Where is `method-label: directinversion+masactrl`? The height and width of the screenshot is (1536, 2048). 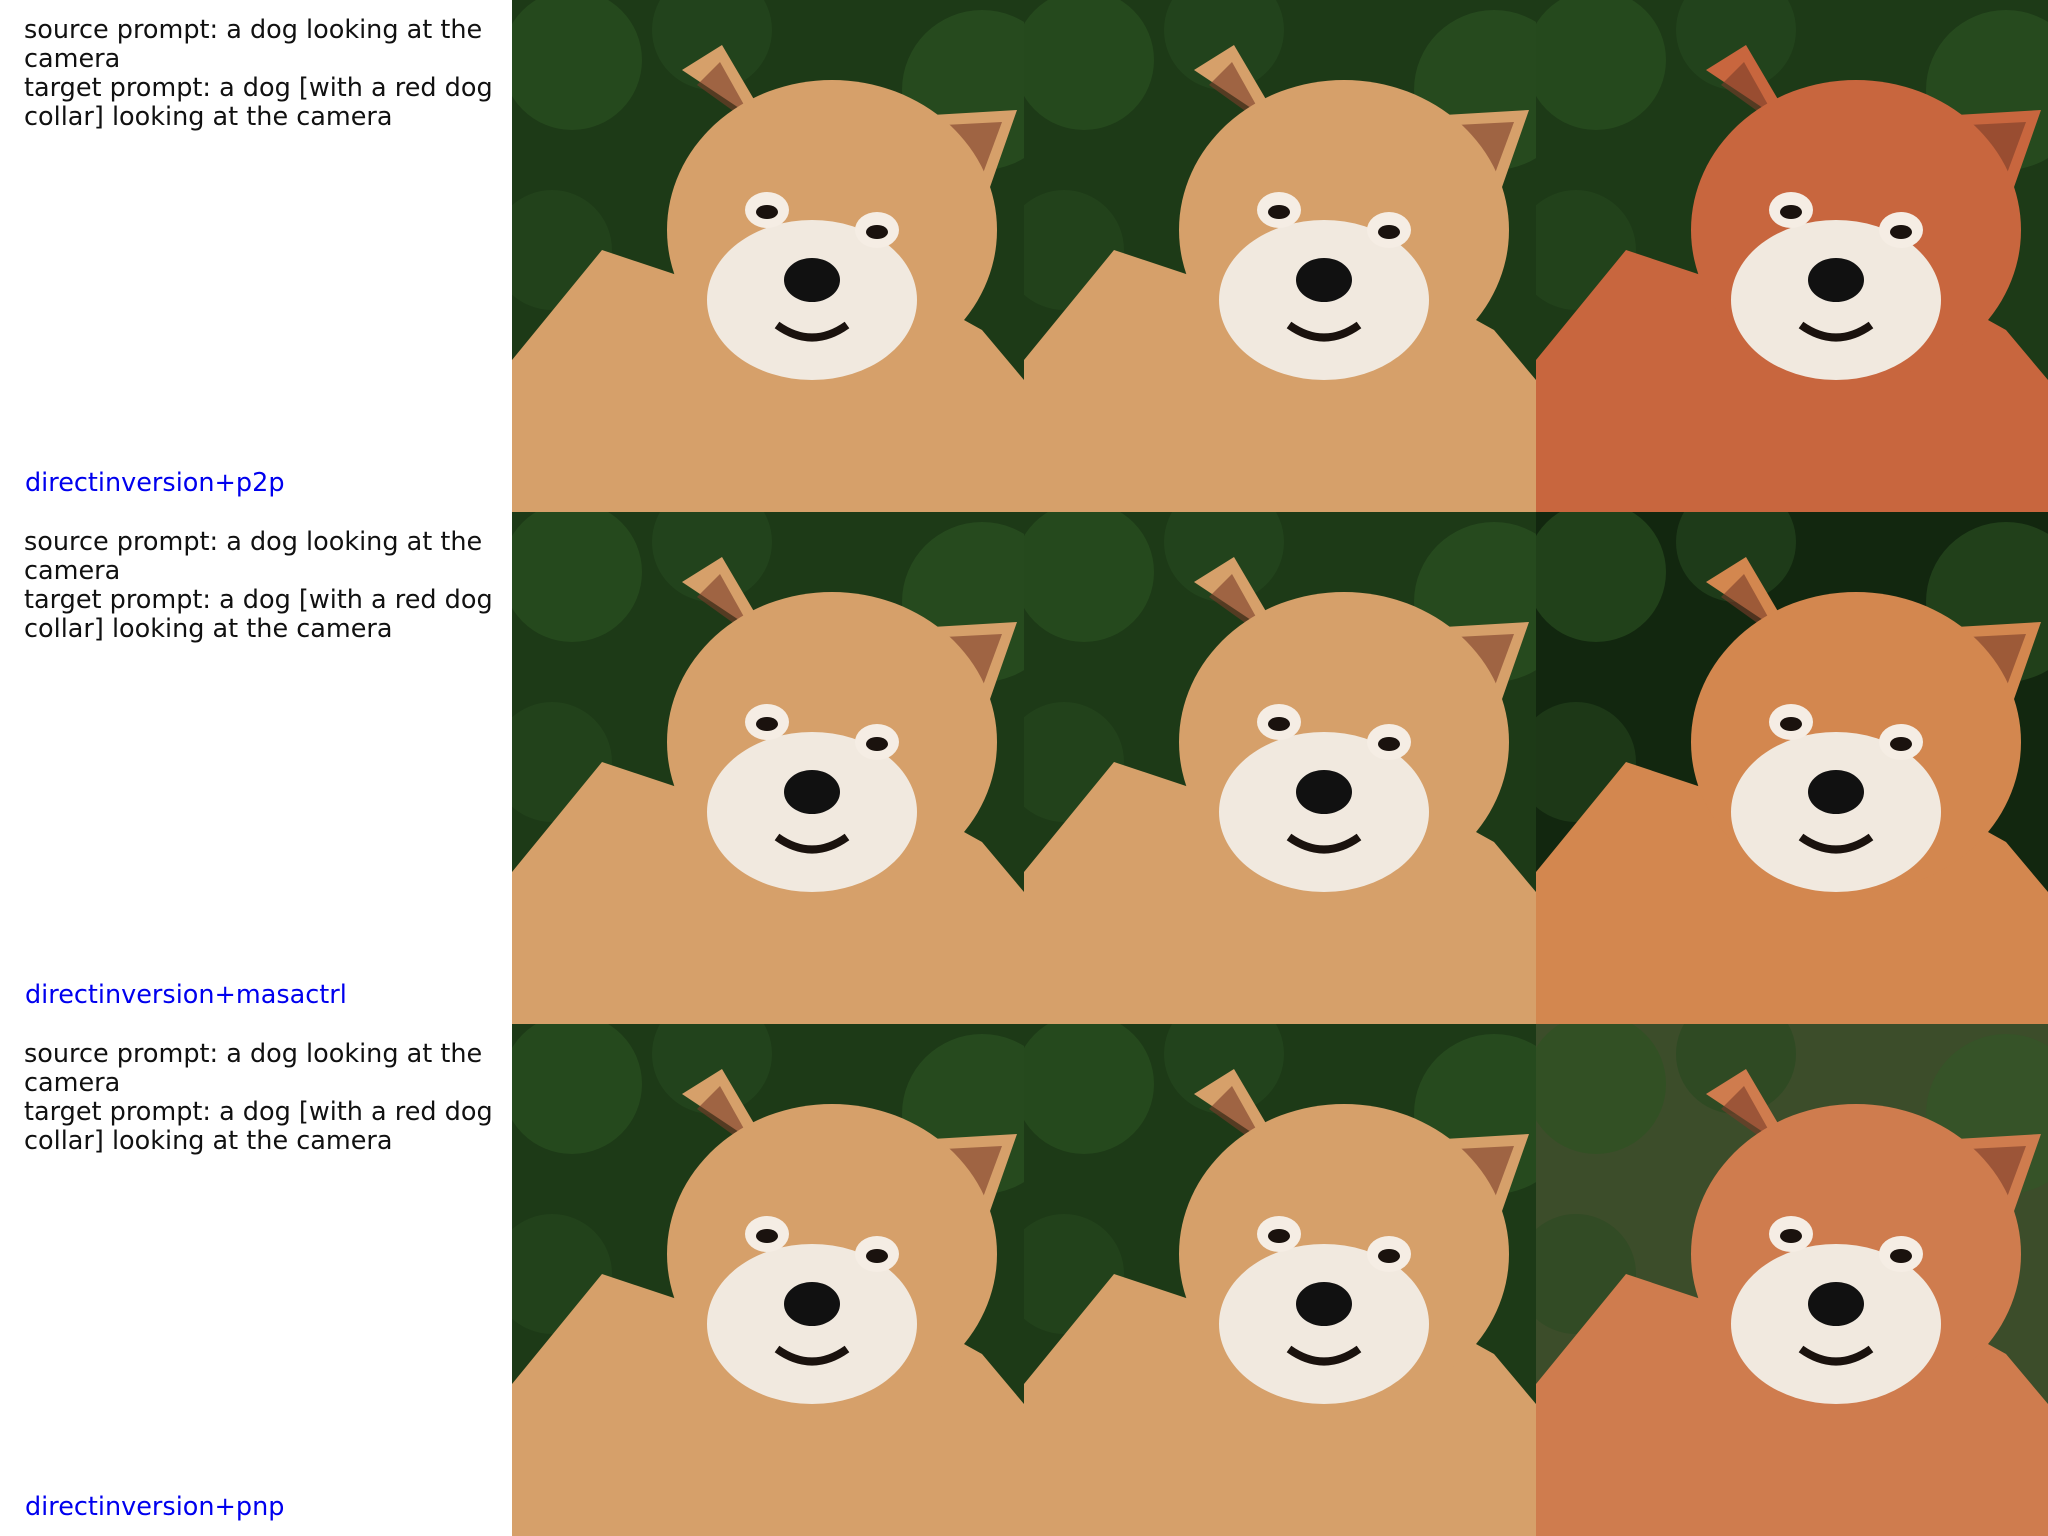 method-label: directinversion+masactrl is located at coordinates (186, 995).